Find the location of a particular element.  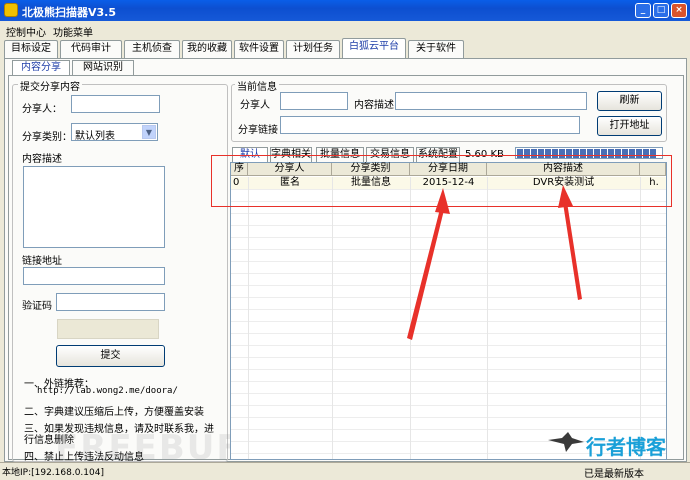

arrow-desc-head is located at coordinates (565, 196).